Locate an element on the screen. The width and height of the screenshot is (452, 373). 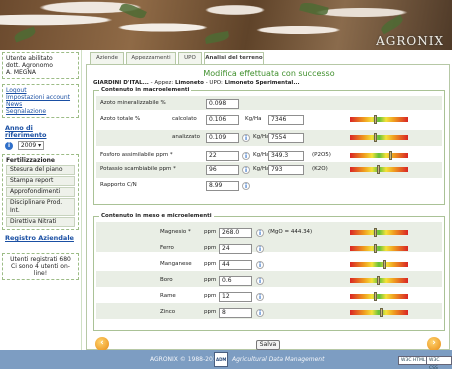
user-box: Utente abilitato dott. Agronomo A. MEGNA is located at coordinates (40, 65).